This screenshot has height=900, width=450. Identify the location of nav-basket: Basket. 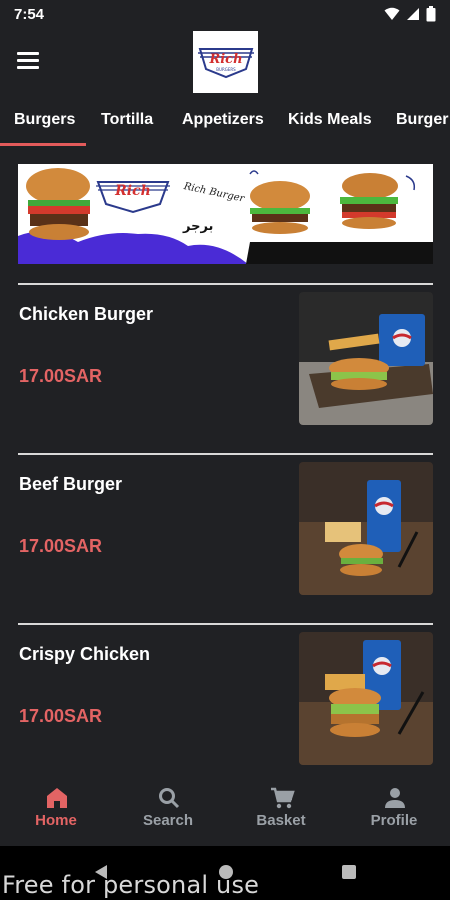
(281, 808).